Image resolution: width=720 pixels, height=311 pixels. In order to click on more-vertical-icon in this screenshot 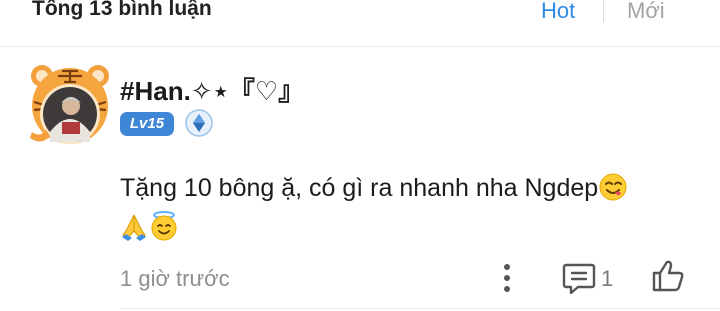, I will do `click(507, 278)`.